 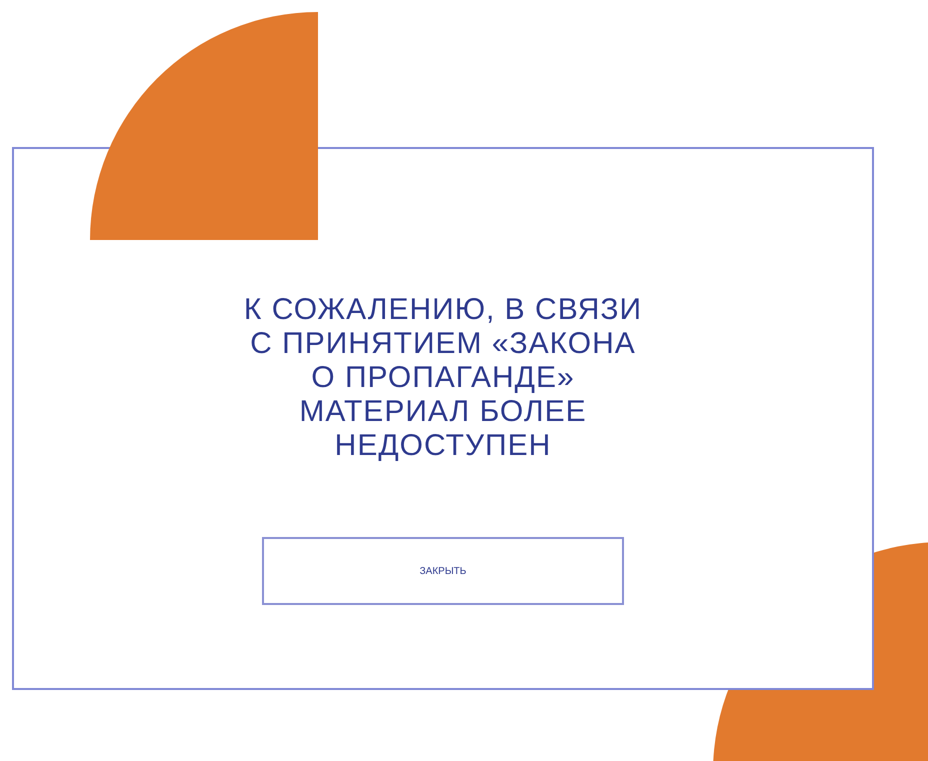 What do you see at coordinates (443, 378) in the screenshot?
I see `message-text: К СОЖАЛЕНИЮ, В СВЯЗИ С ПРИНЯТИЕМ «ЗАКОНА О ПРОПАГАНДЕ» МАТЕРИАЛ БОЛЕЕ НЕДОСТУПЕН` at bounding box center [443, 378].